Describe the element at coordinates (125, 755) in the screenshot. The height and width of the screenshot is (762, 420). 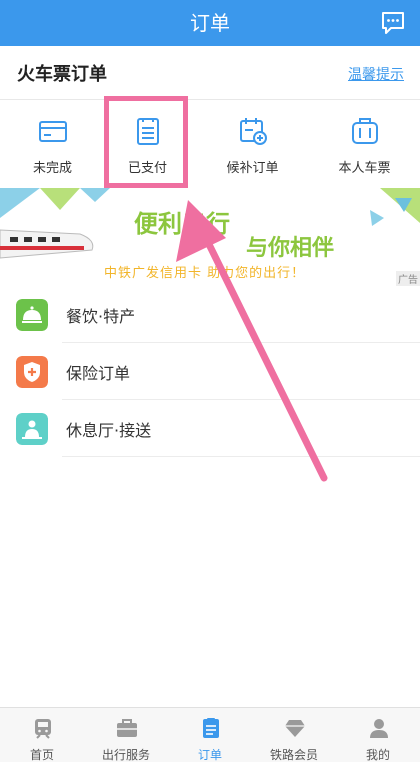
I see `nav-label: 出行服务` at that location.